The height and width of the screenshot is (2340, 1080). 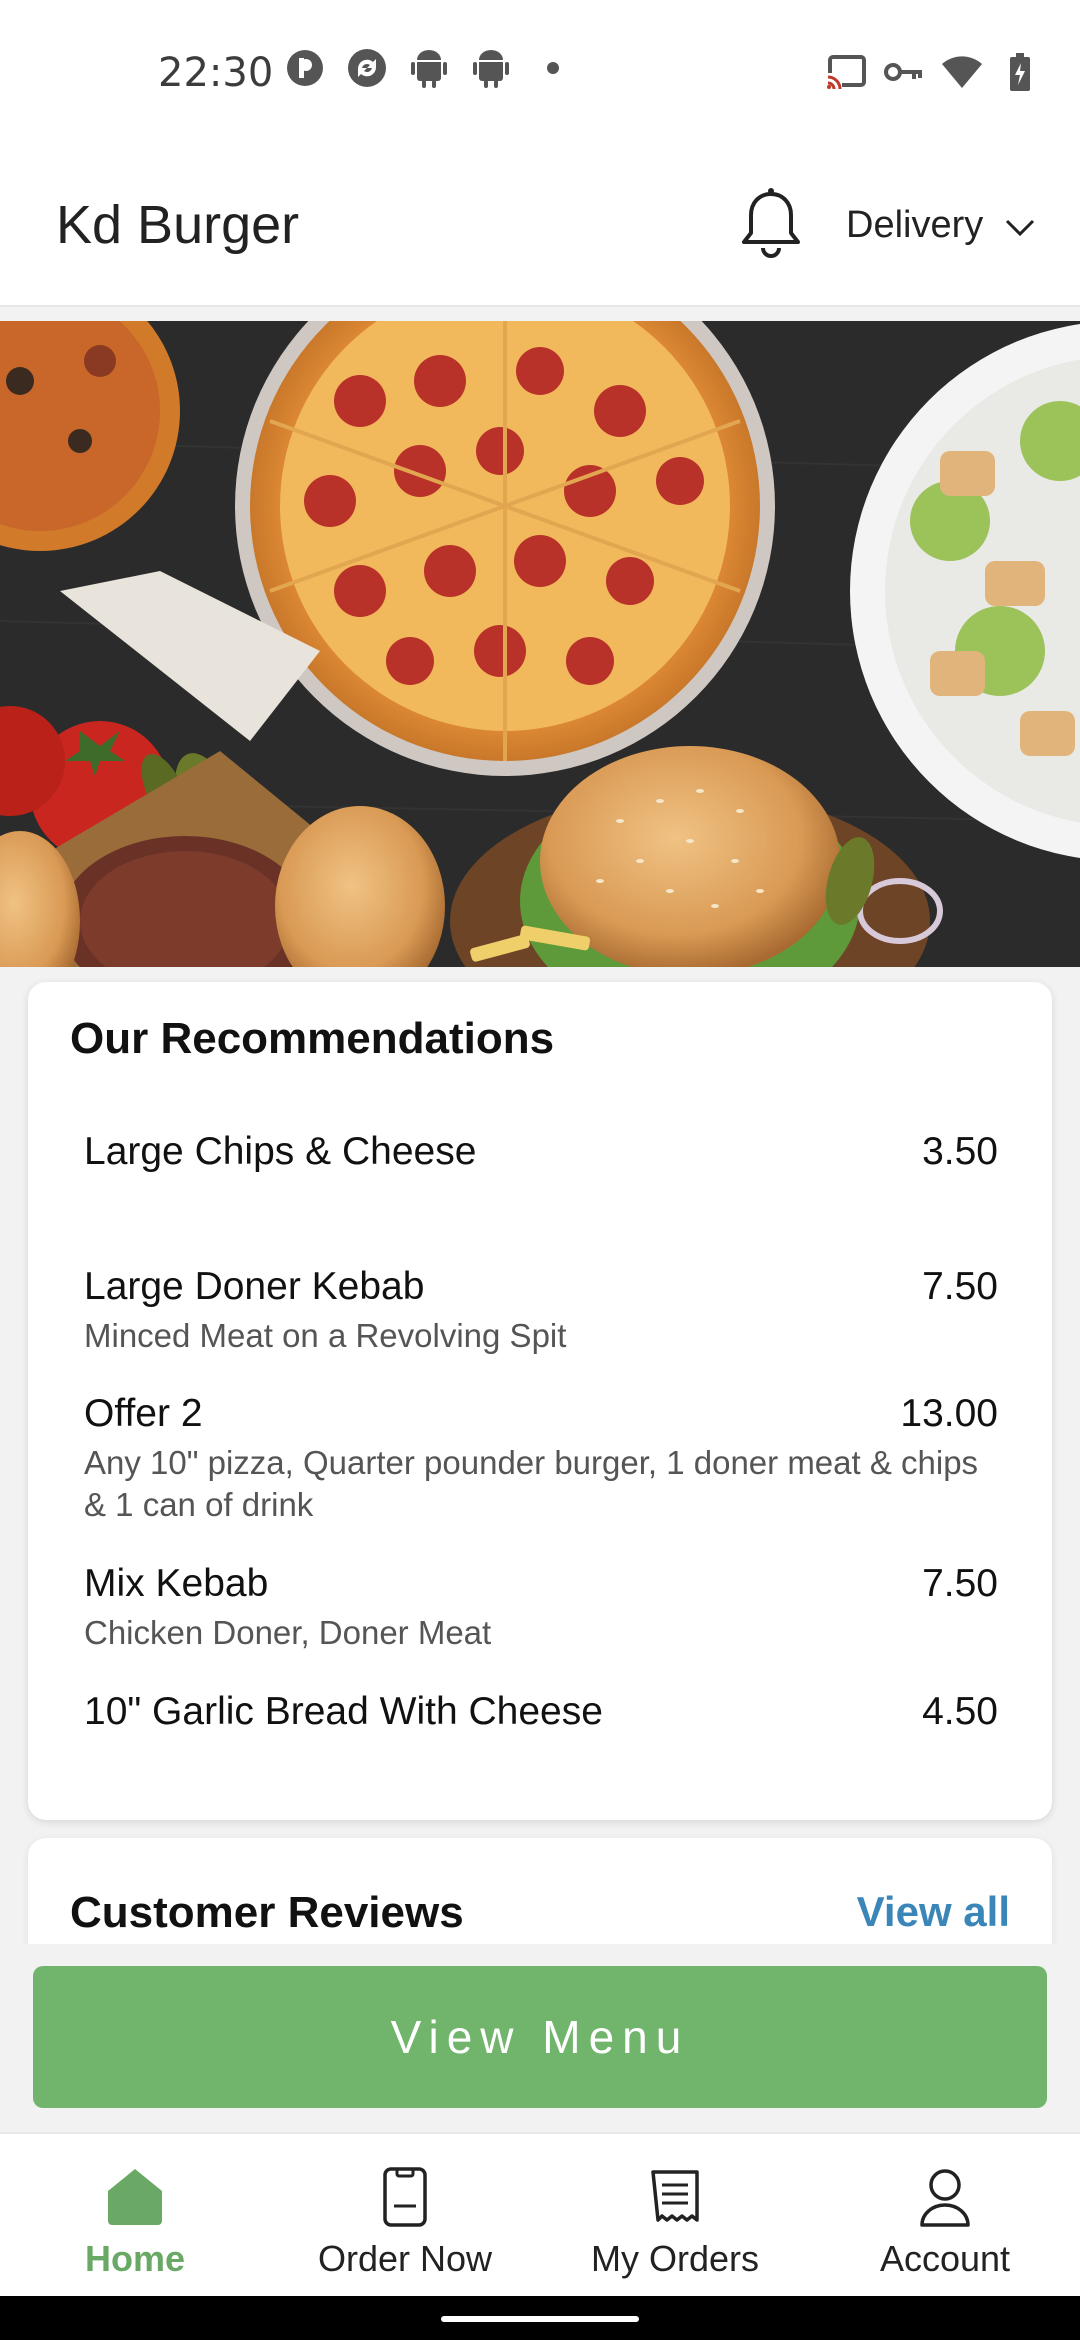 What do you see at coordinates (135, 2258) in the screenshot?
I see `nav-home-label: Home` at bounding box center [135, 2258].